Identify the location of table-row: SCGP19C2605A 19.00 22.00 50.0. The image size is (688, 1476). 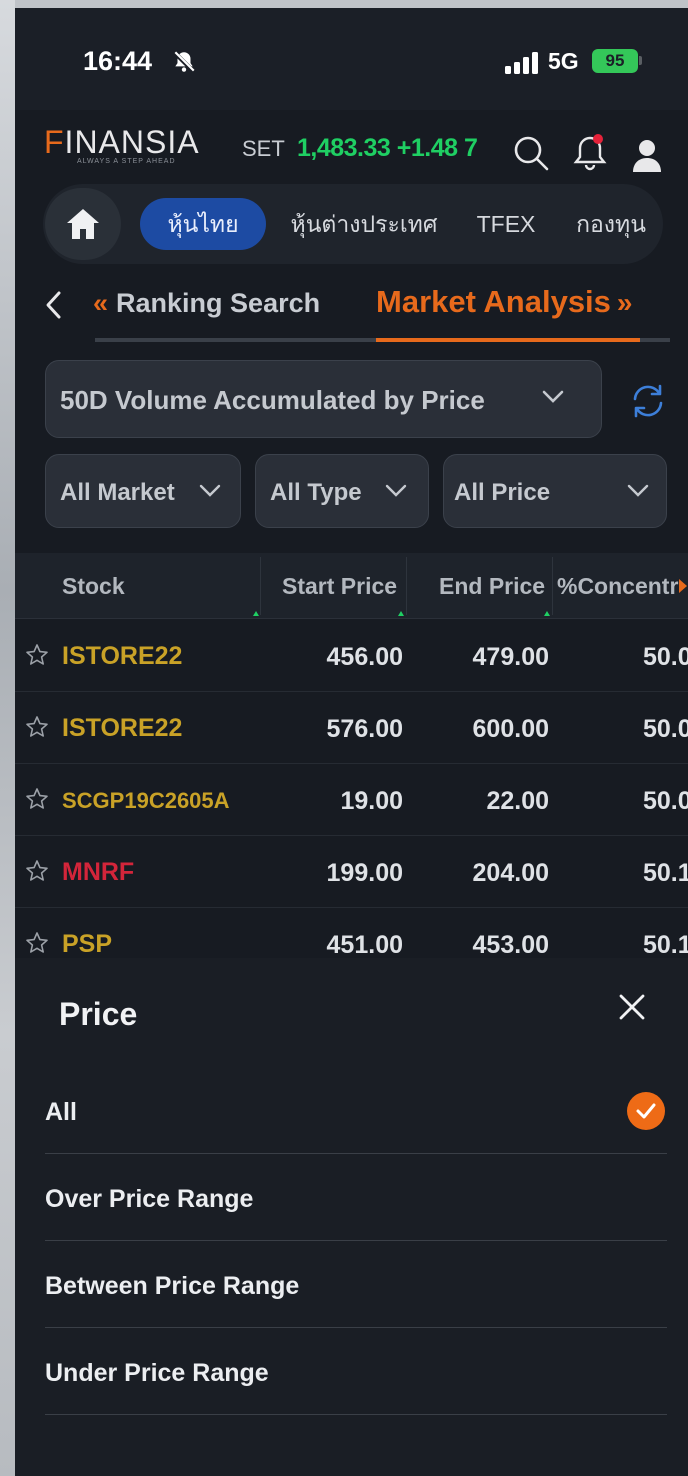
(351, 800).